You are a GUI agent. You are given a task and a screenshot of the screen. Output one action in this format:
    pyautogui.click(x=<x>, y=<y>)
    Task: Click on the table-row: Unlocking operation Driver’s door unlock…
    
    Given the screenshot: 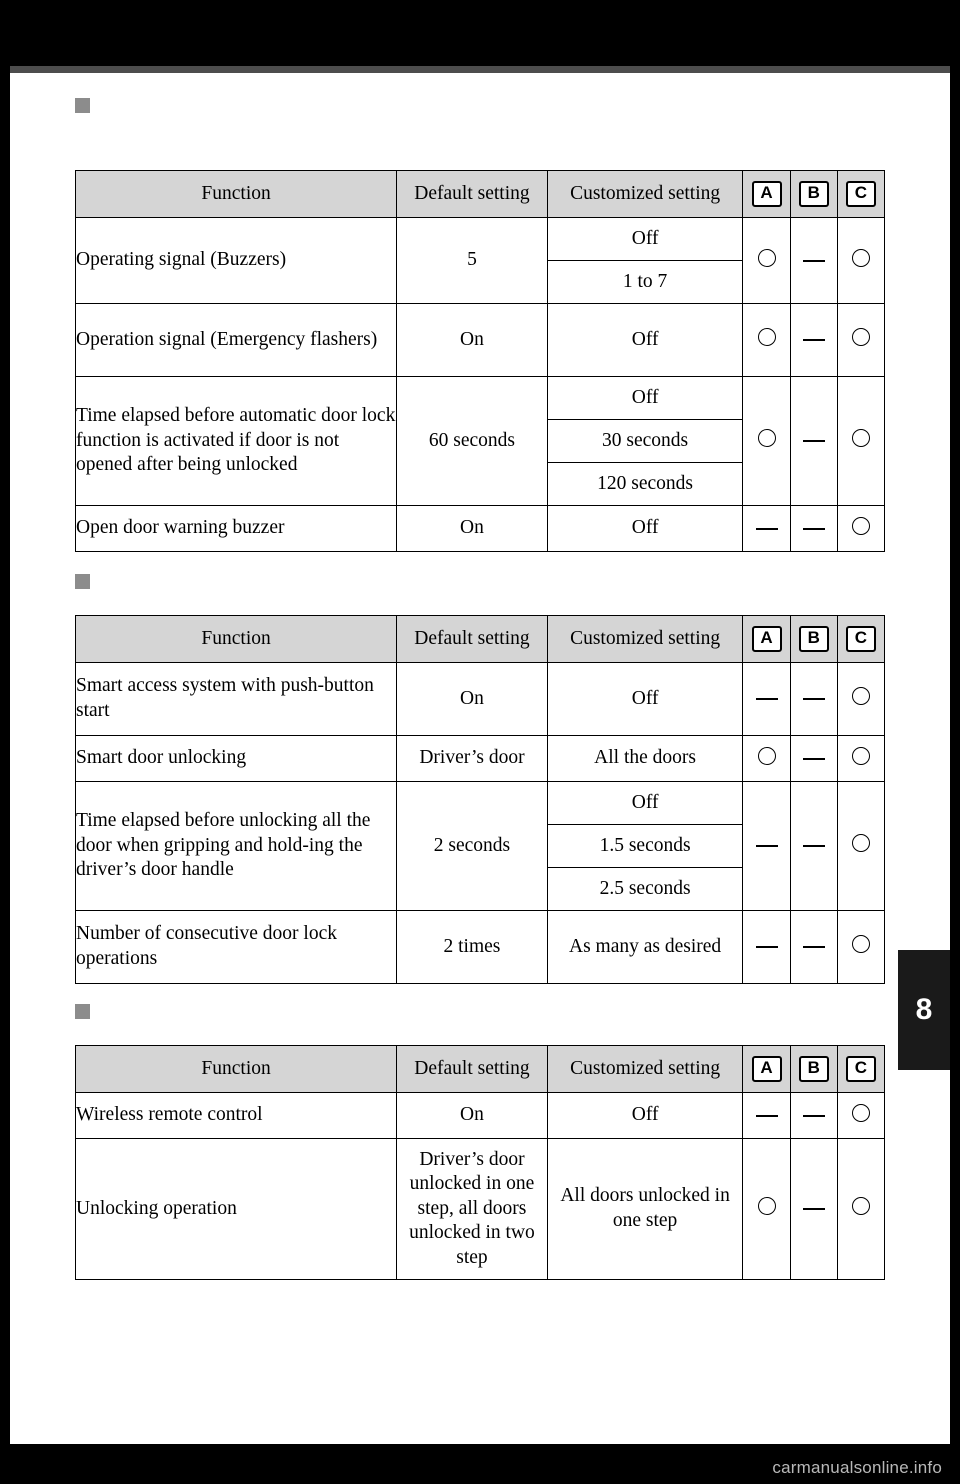 What is the action you would take?
    pyautogui.click(x=480, y=1209)
    